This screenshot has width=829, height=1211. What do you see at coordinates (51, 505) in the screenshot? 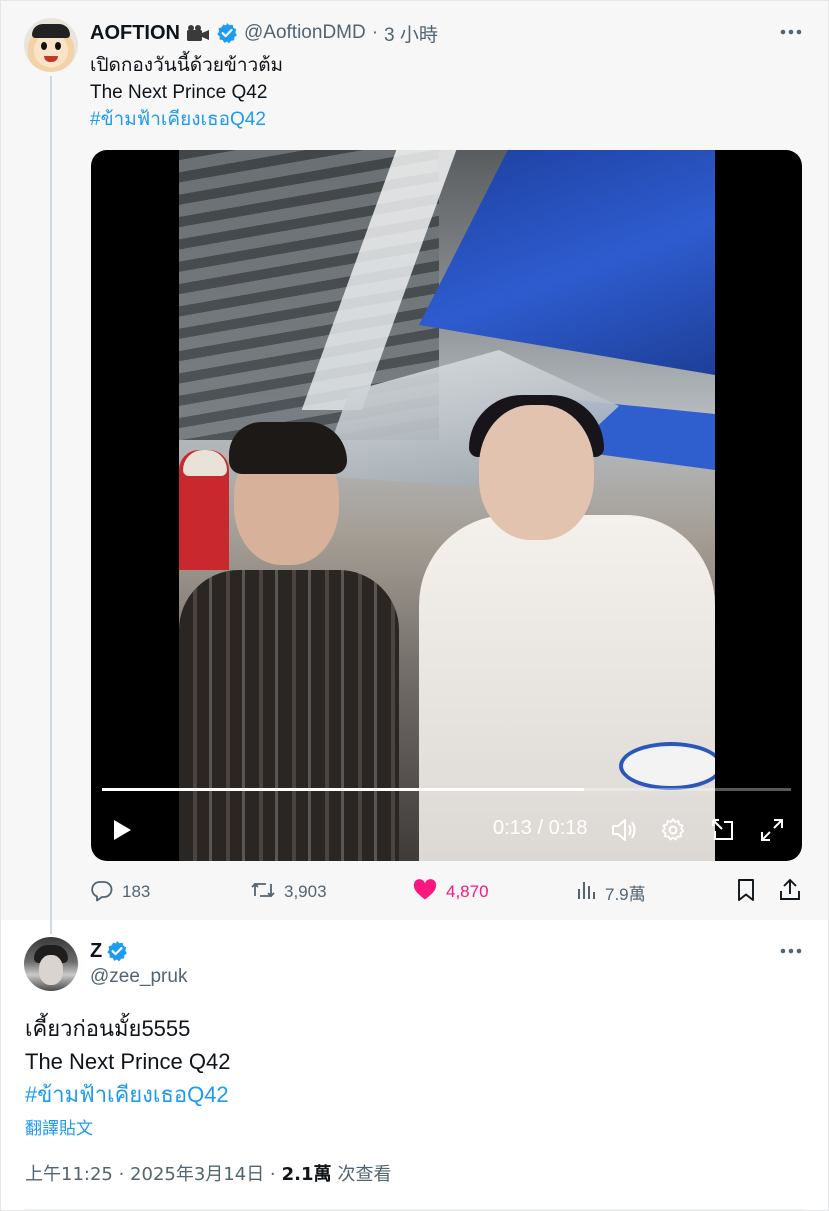
I see `thread-line` at bounding box center [51, 505].